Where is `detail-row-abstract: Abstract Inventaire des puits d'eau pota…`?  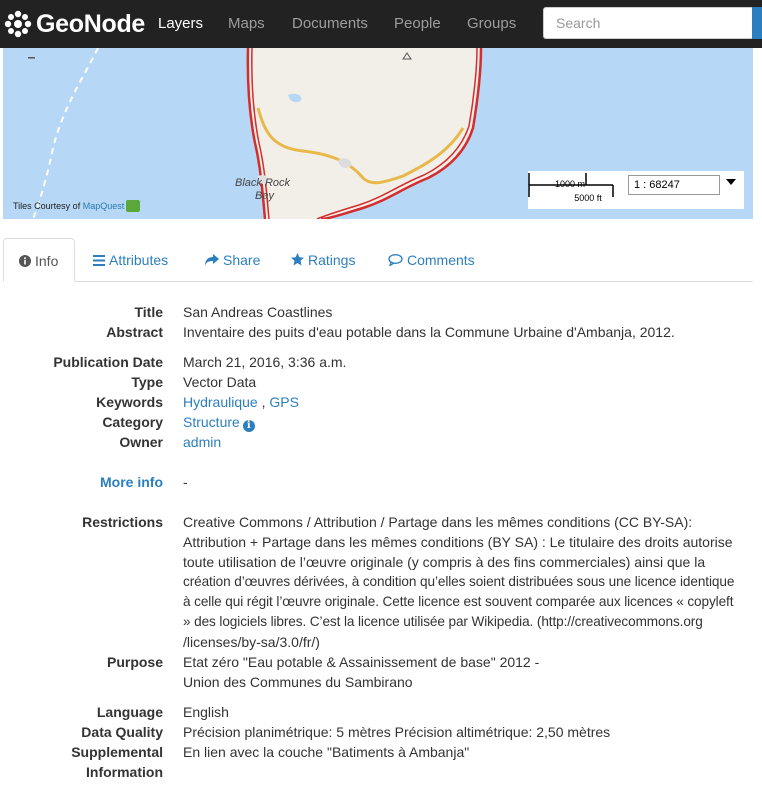 detail-row-abstract: Abstract Inventaire des puits d'eau pota… is located at coordinates (381, 332).